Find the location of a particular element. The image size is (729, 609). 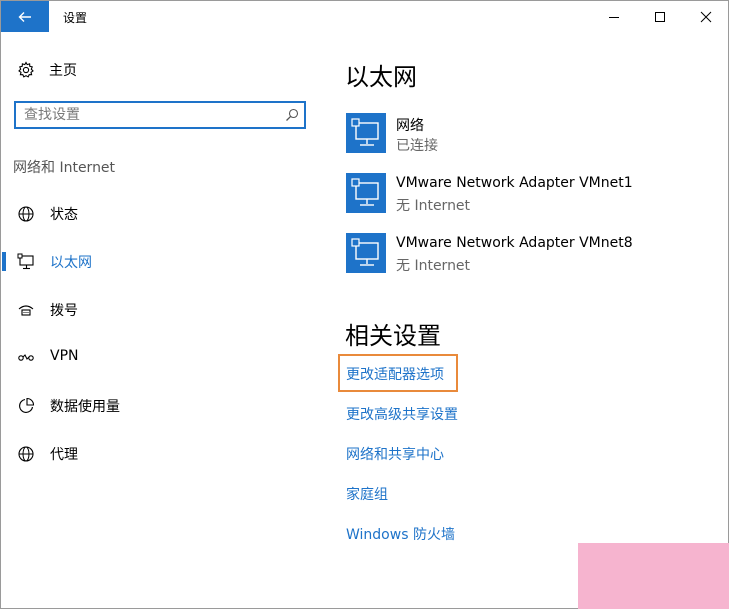

sidebar-item-status: 状态 is located at coordinates (151, 213).